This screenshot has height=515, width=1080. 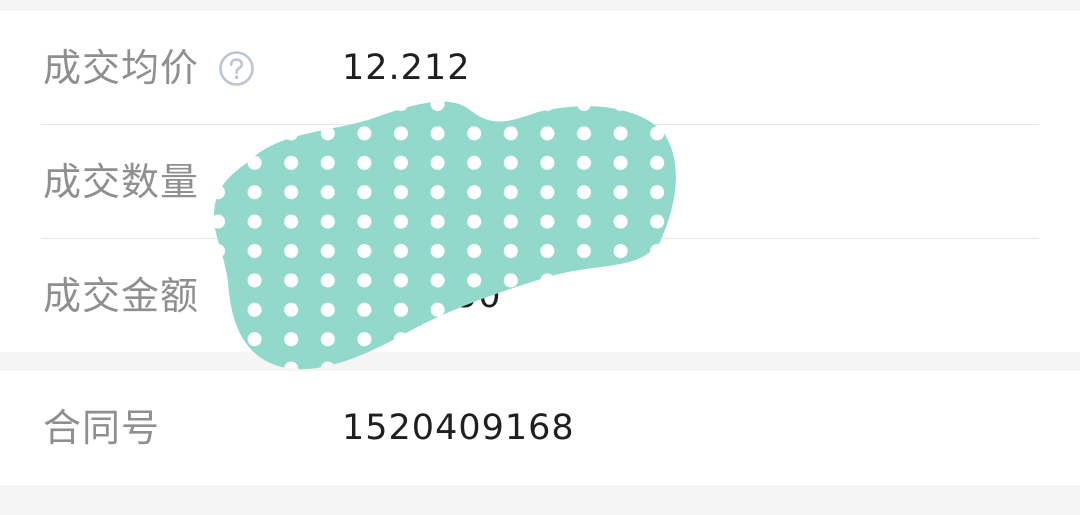 I want to click on avg-price-label: 成交均价, so click(x=121, y=68).